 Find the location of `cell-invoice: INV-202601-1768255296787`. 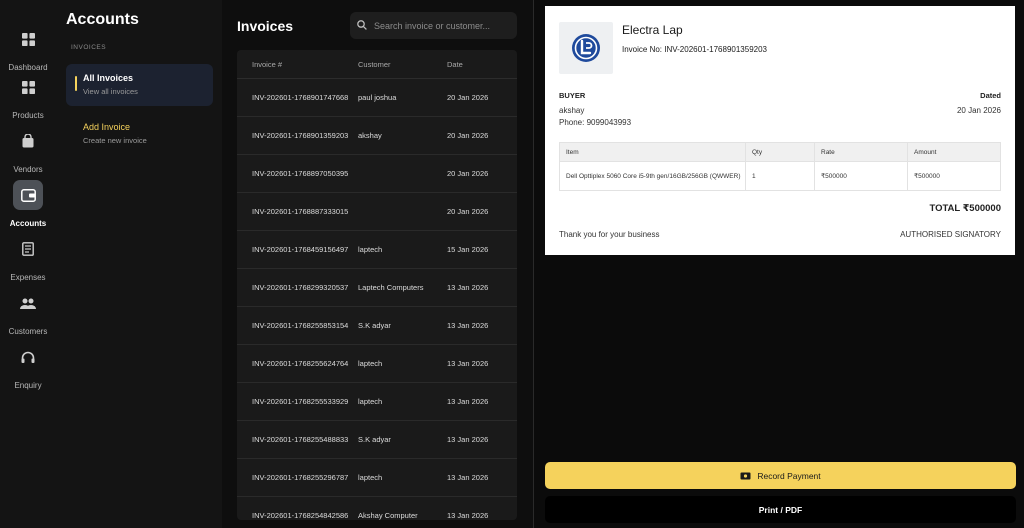

cell-invoice: INV-202601-1768255296787 is located at coordinates (300, 477).